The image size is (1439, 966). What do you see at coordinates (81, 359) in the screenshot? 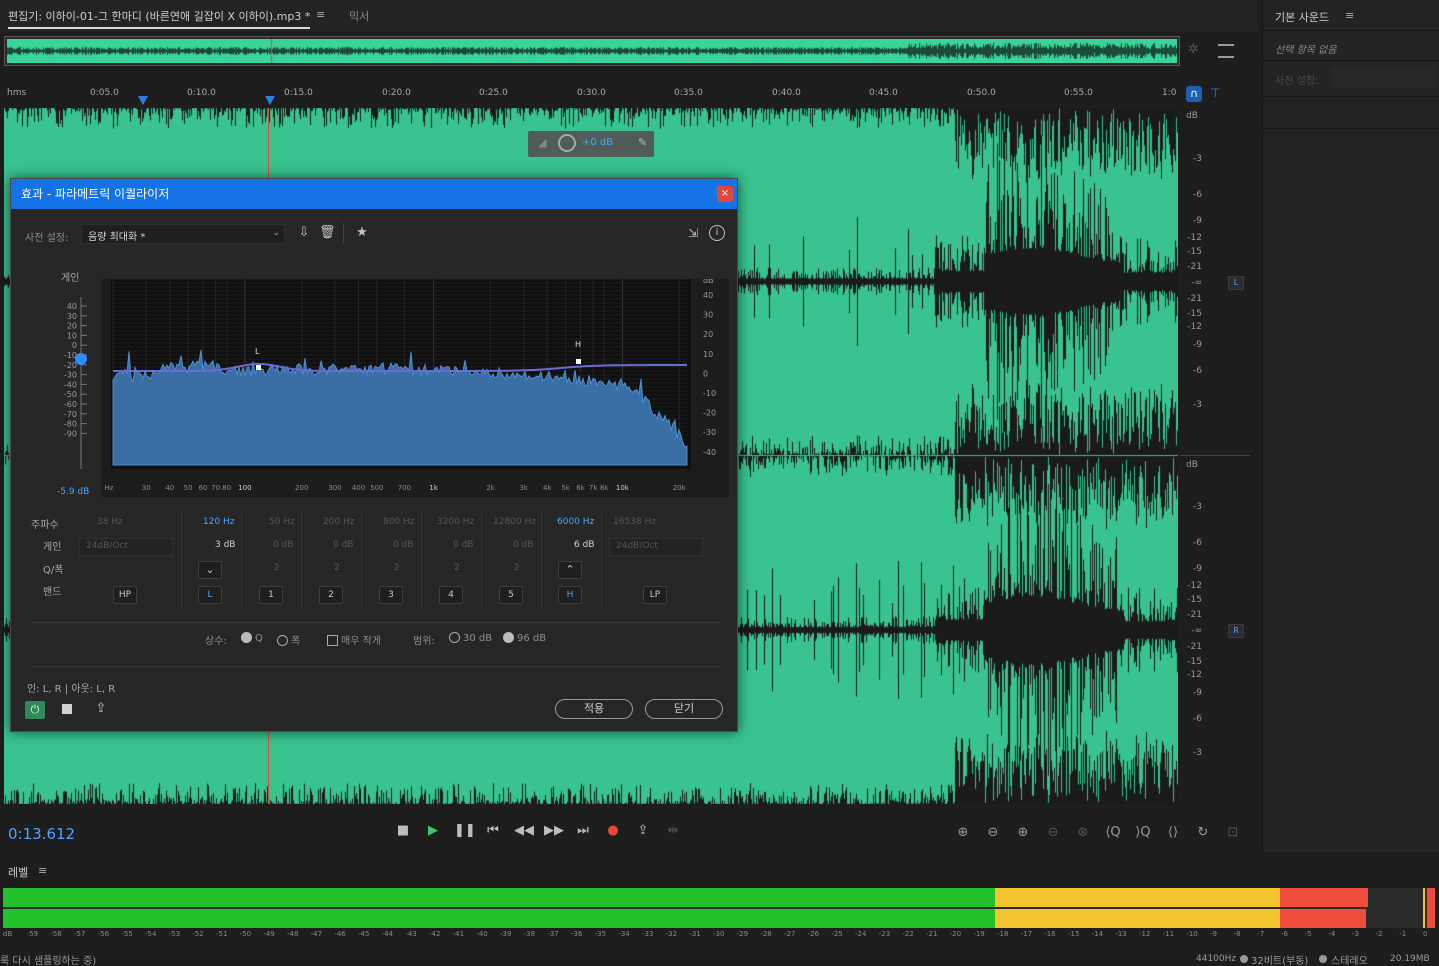
I see `gain-slider-thumb` at bounding box center [81, 359].